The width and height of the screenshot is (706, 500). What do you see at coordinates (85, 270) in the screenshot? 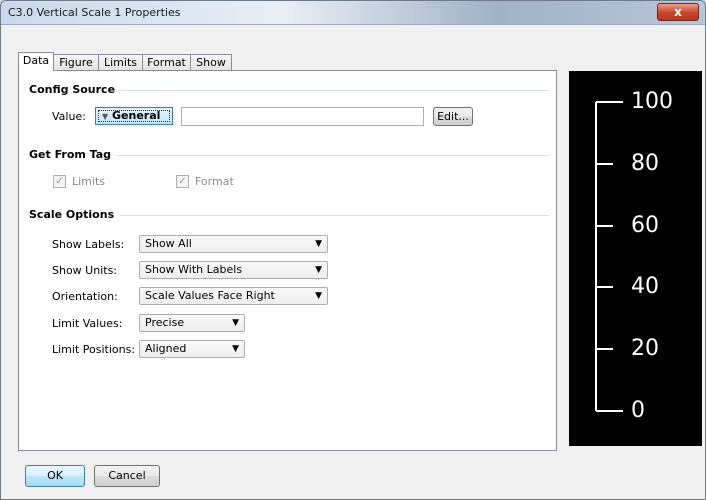
I see `show-units-label: Show Units:` at bounding box center [85, 270].